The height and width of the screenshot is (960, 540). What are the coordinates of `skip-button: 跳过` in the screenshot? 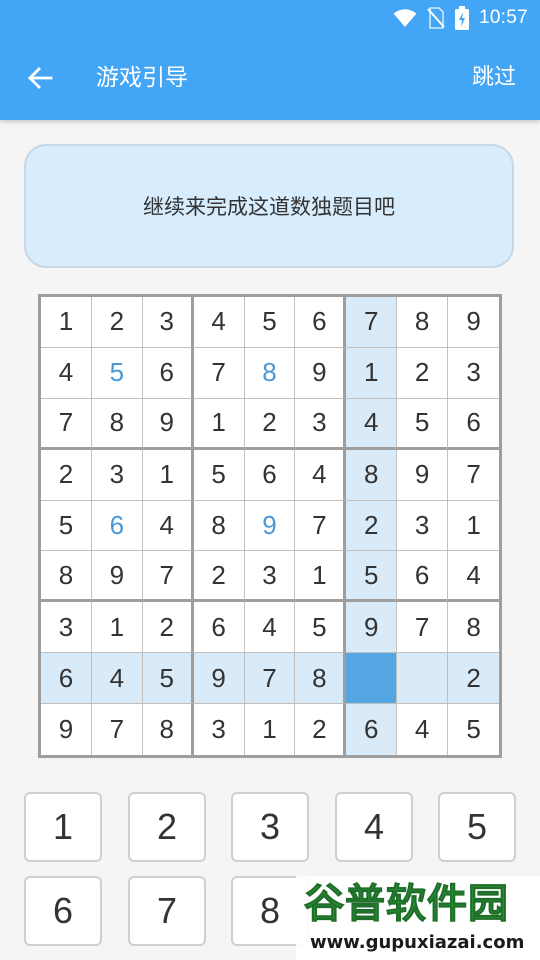 It's located at (494, 78).